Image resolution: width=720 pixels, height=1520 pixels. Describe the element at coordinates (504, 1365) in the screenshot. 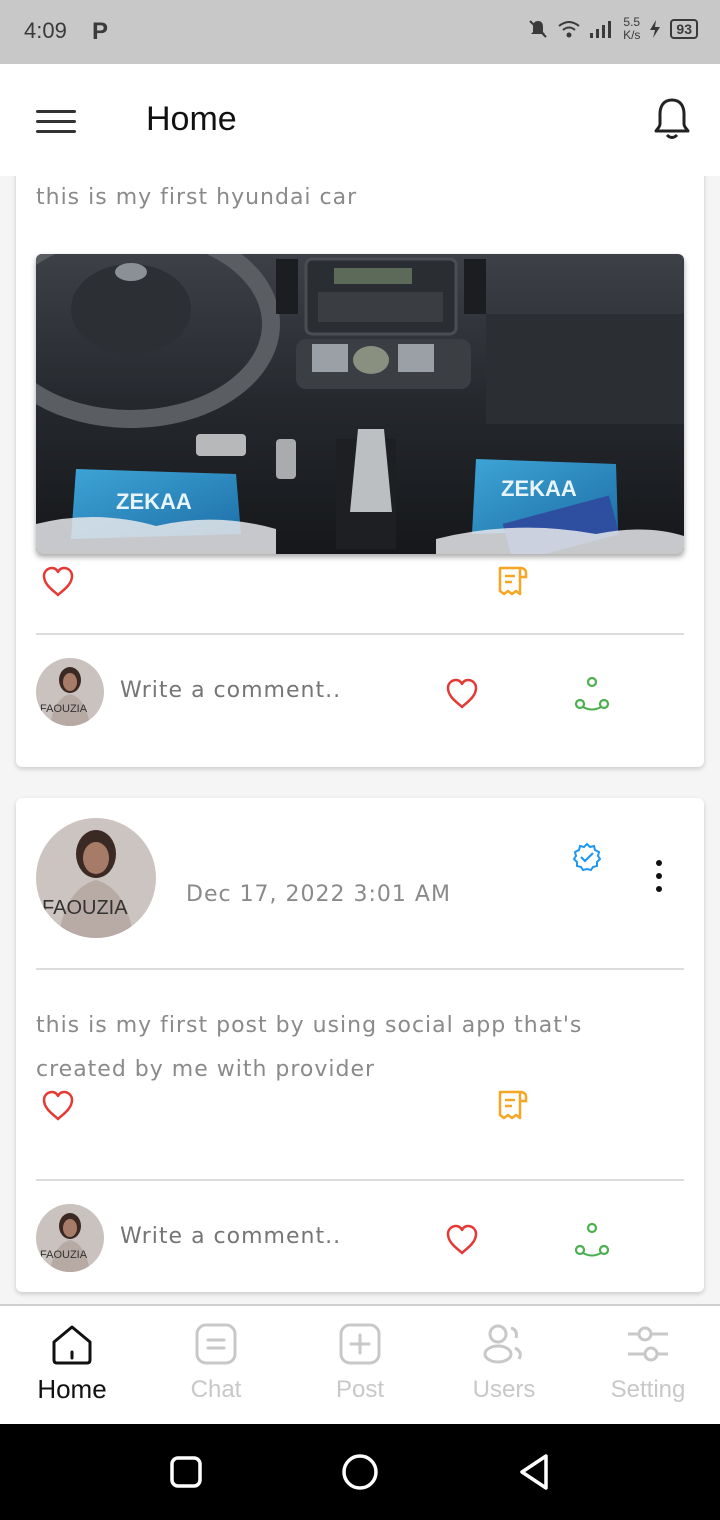

I see `nav-users: Users` at that location.